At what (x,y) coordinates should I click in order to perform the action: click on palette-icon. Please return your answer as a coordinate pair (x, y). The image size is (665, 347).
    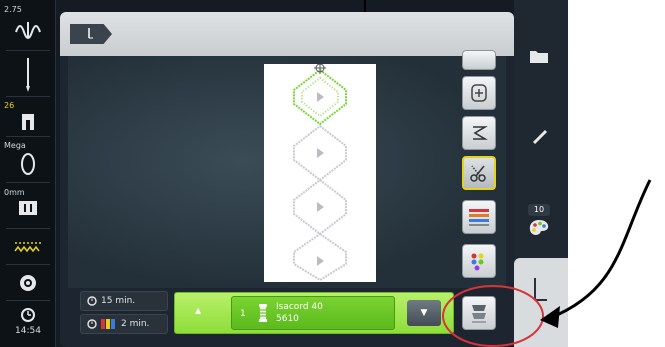
    Looking at the image, I should click on (539, 227).